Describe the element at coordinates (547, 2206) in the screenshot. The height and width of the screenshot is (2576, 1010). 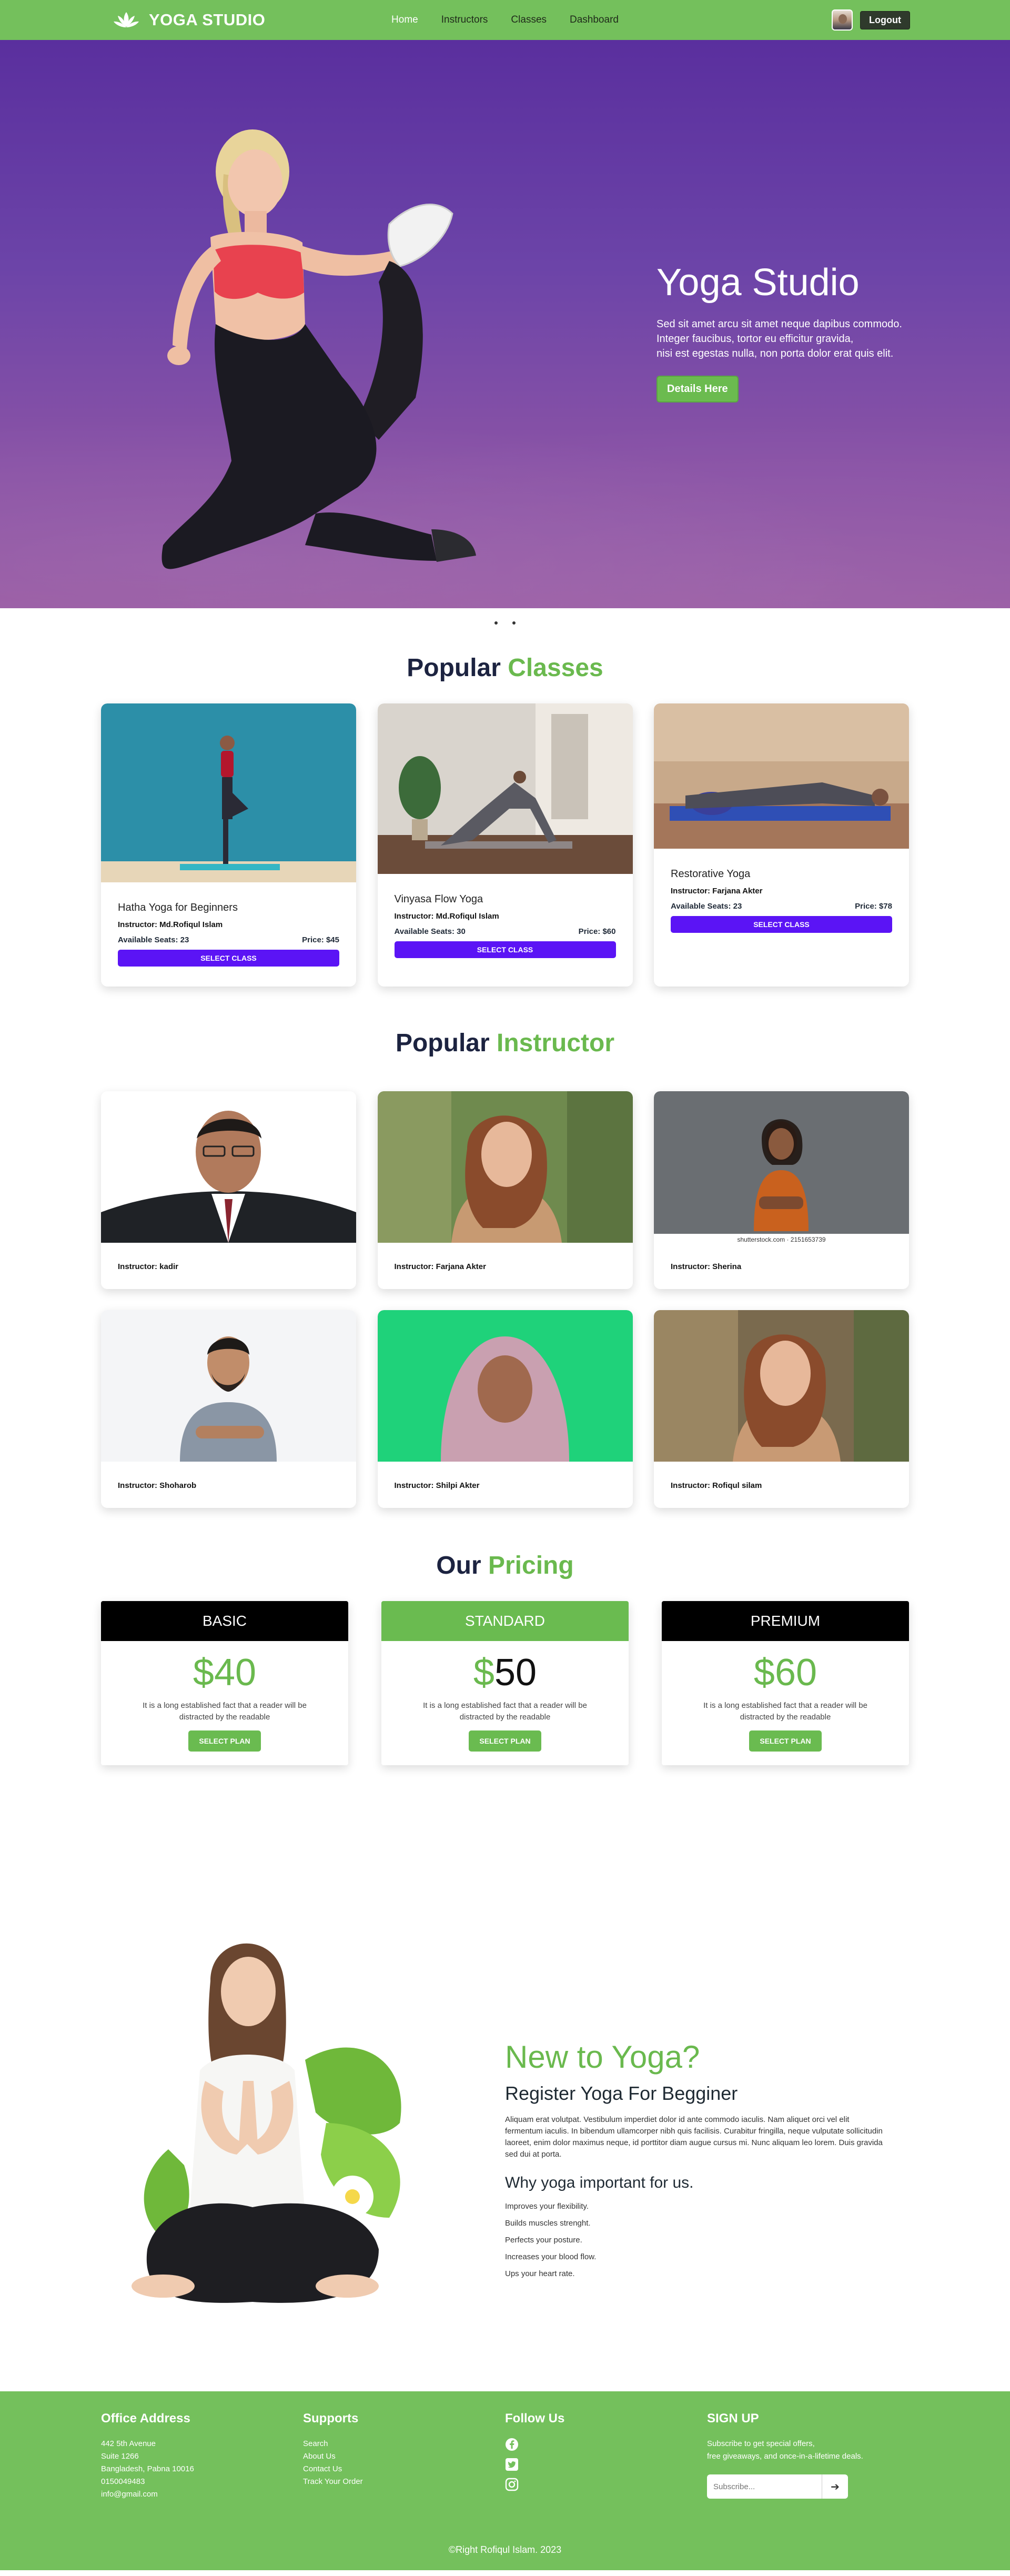
I see `list-item: Improves your flexibility.` at that location.